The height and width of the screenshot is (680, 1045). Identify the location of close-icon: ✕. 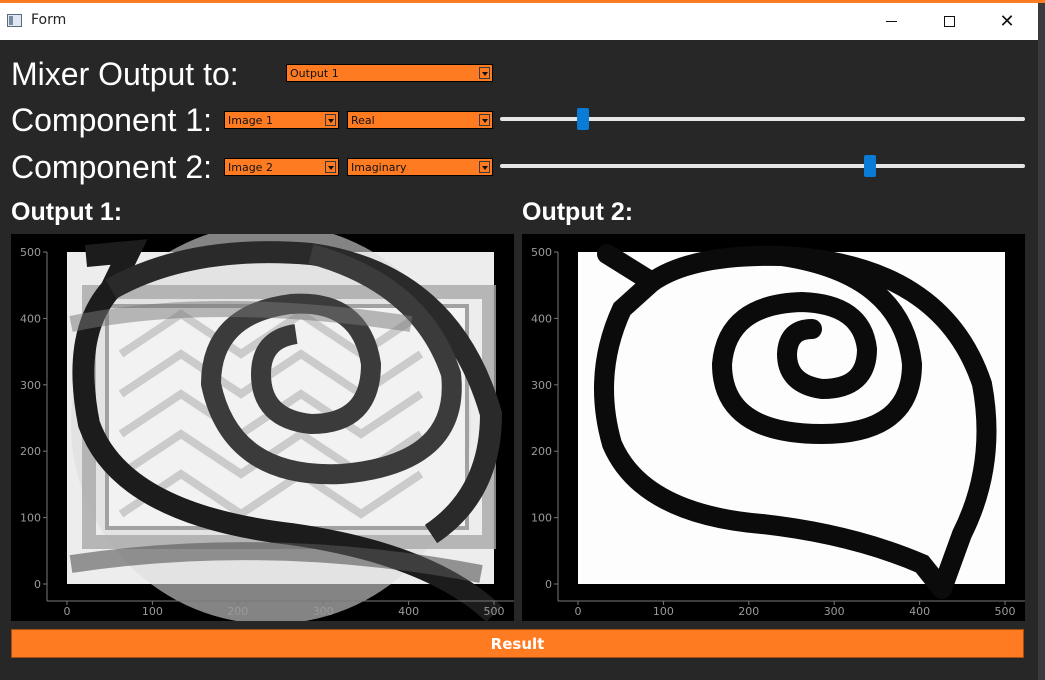
(1007, 21).